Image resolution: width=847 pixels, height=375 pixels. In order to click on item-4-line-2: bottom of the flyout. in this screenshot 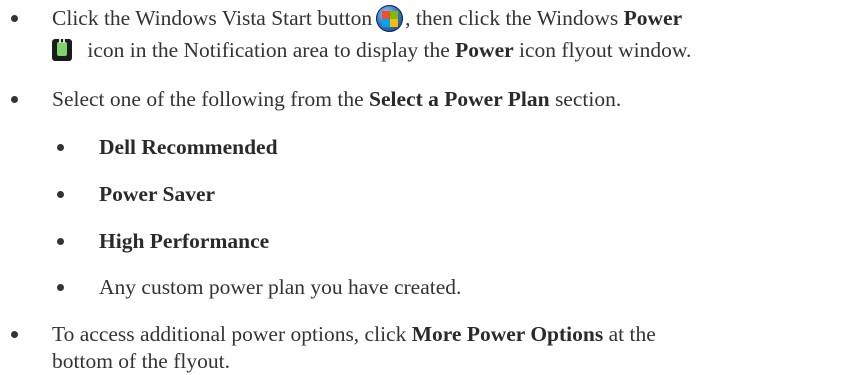, I will do `click(141, 361)`.